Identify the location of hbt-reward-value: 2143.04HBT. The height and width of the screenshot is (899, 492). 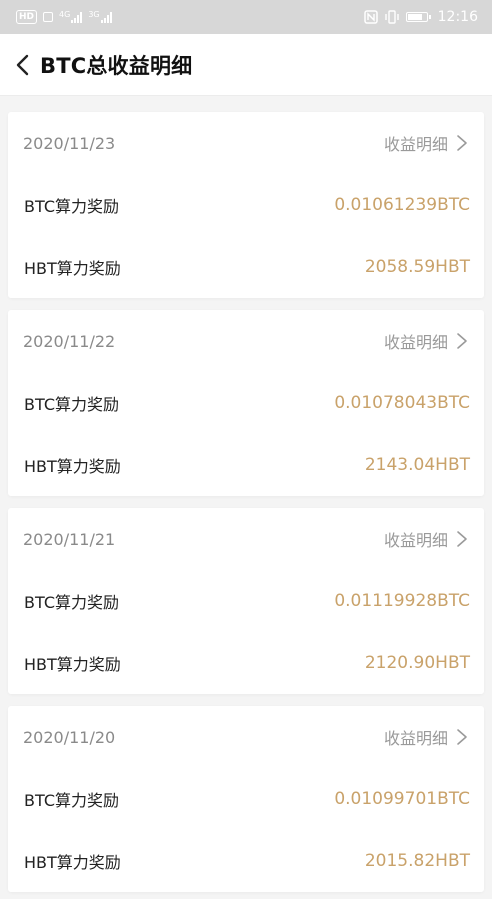
(417, 465).